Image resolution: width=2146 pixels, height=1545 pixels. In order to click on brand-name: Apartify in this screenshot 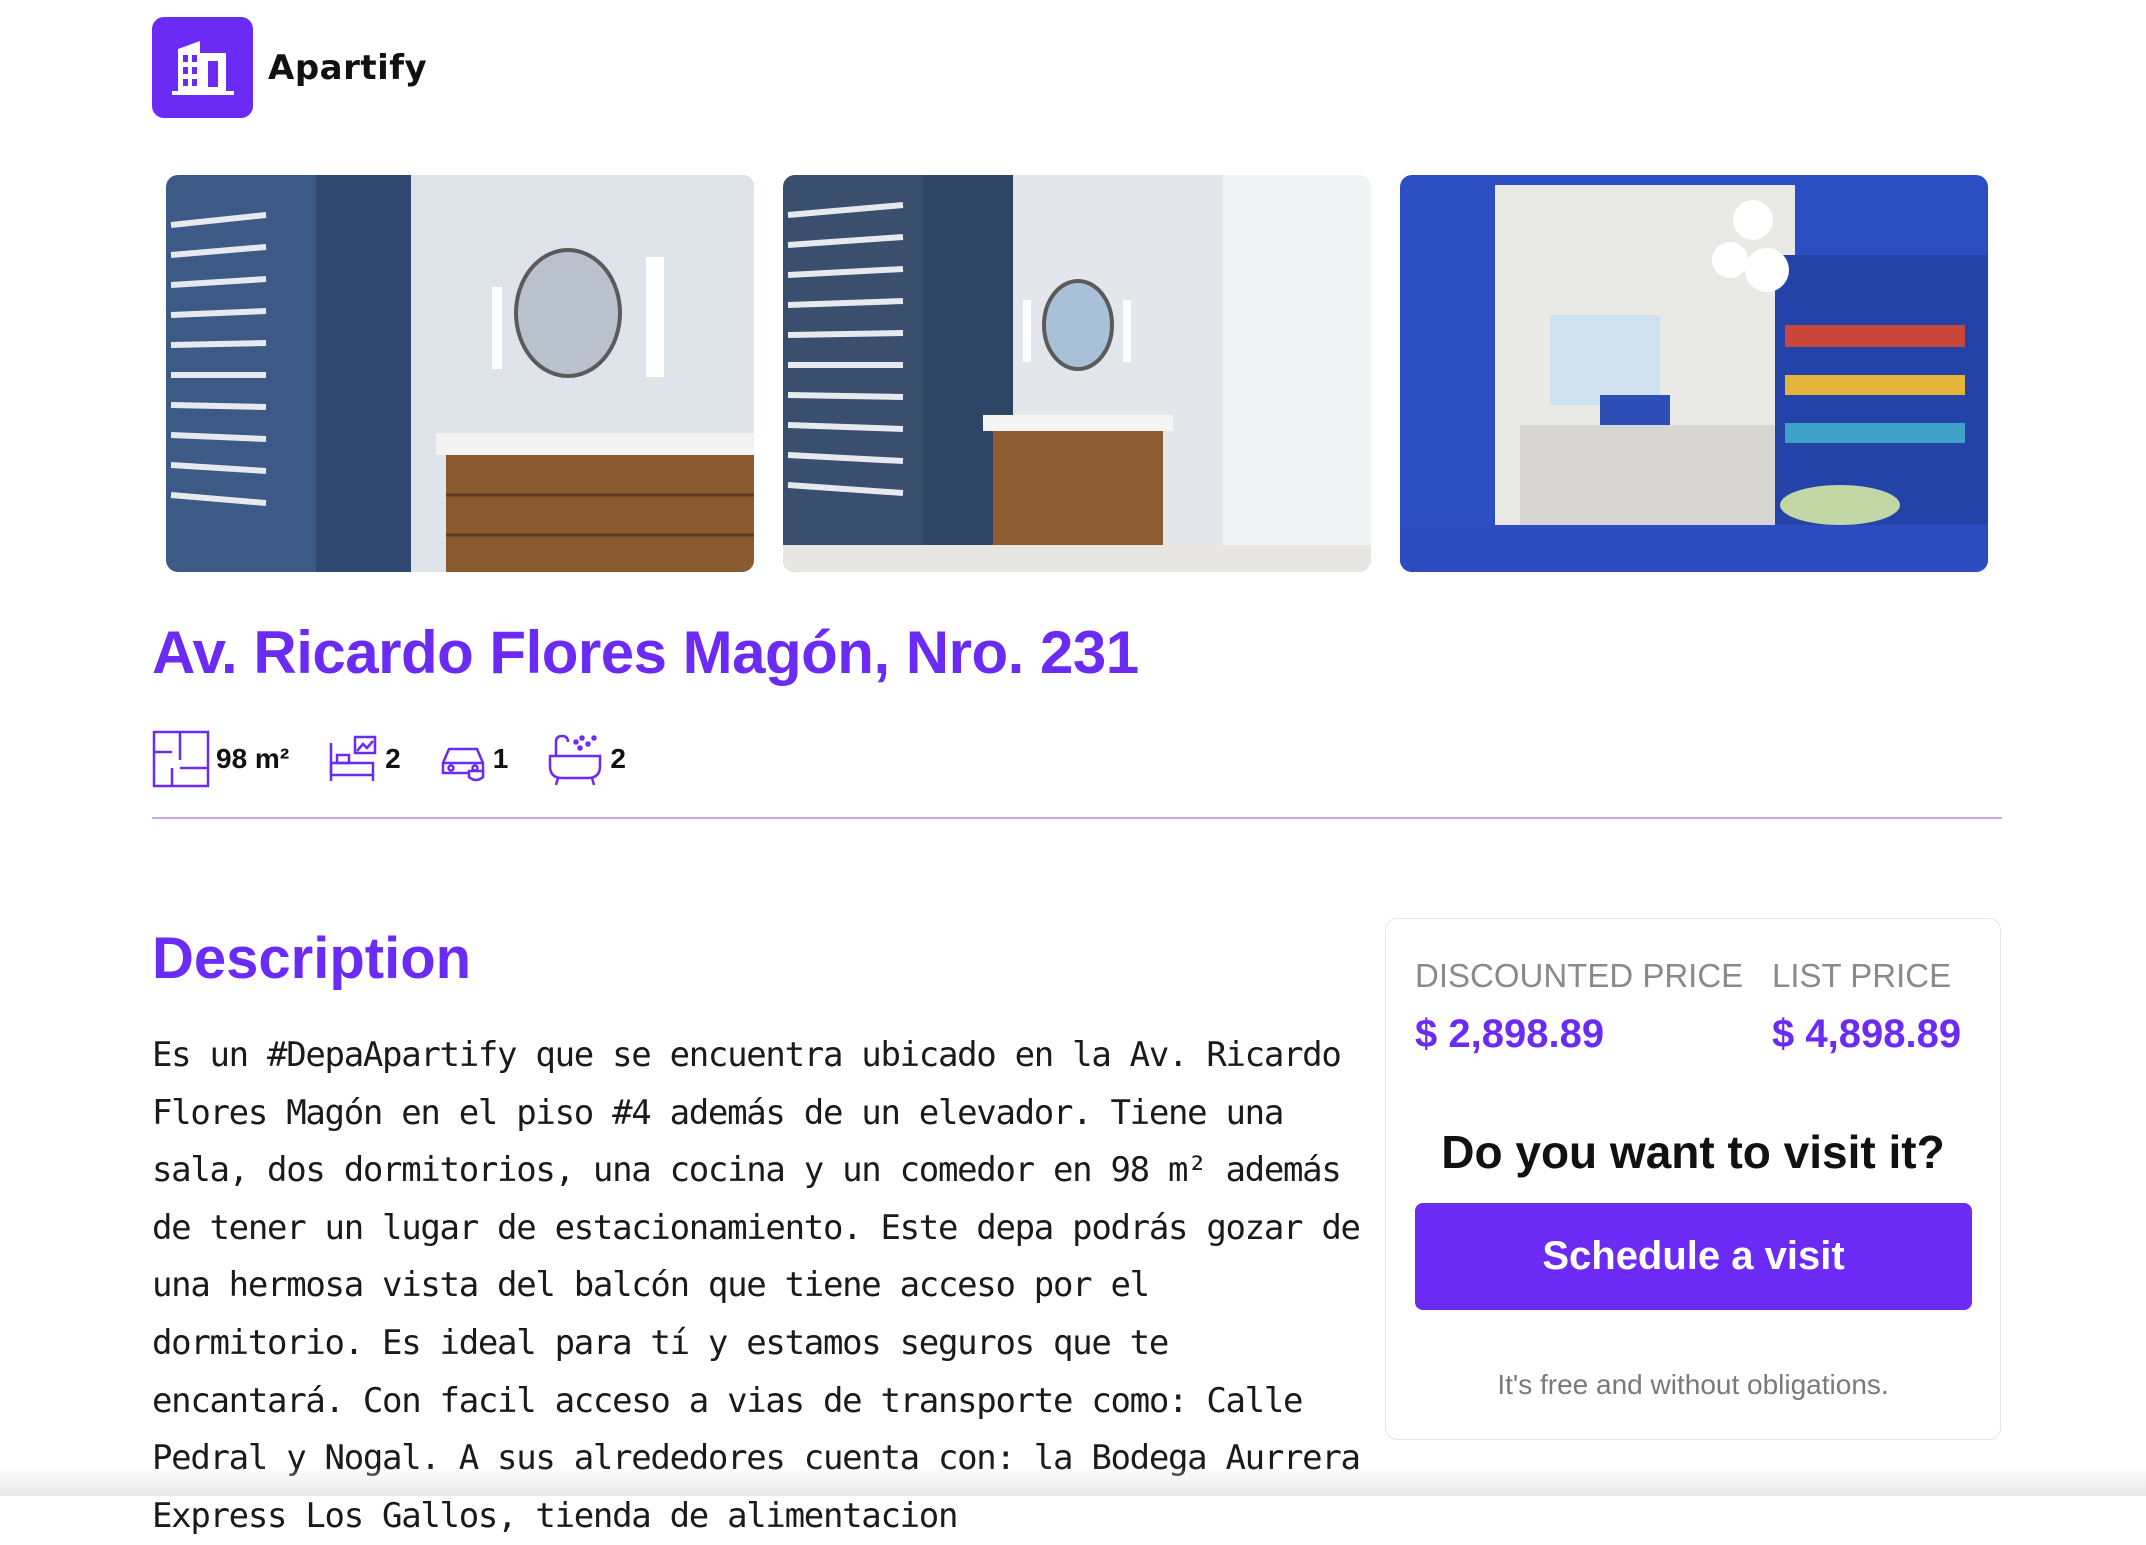, I will do `click(348, 67)`.